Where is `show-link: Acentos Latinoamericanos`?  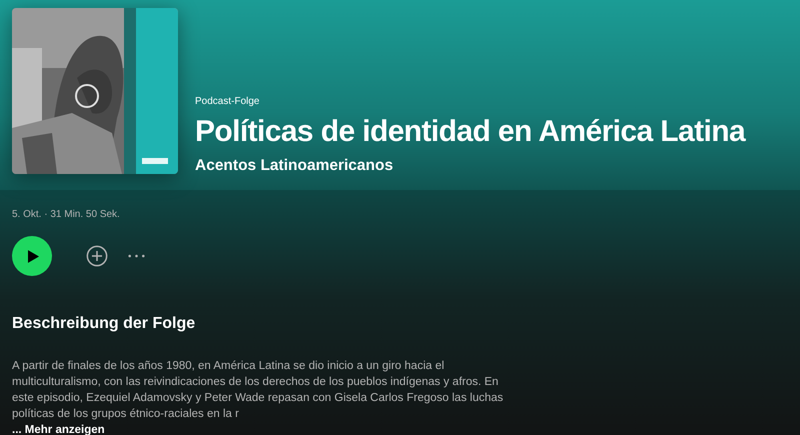 show-link: Acentos Latinoamericanos is located at coordinates (294, 166).